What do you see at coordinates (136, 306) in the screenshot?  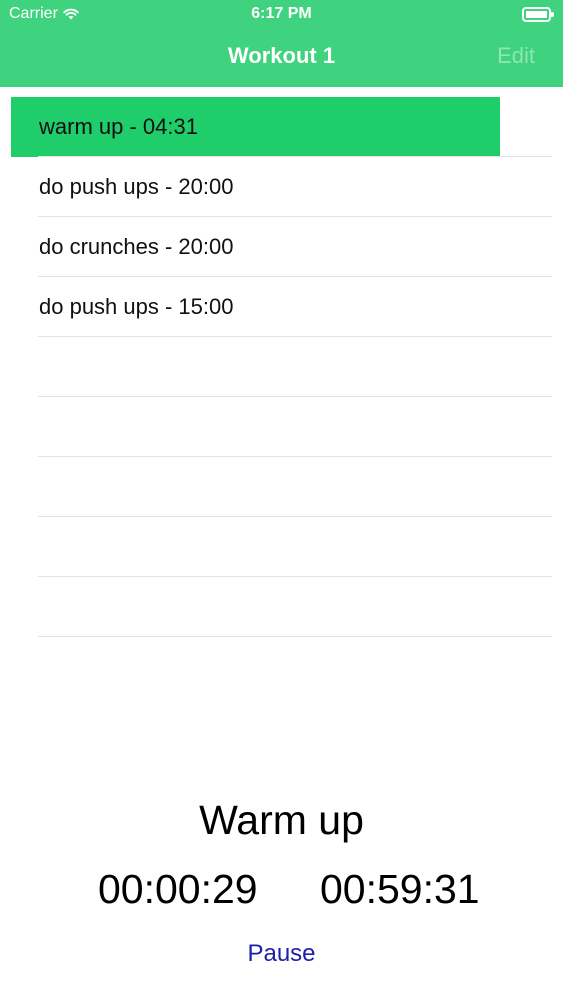 I see `list-item-label: do push ups - 15:00` at bounding box center [136, 306].